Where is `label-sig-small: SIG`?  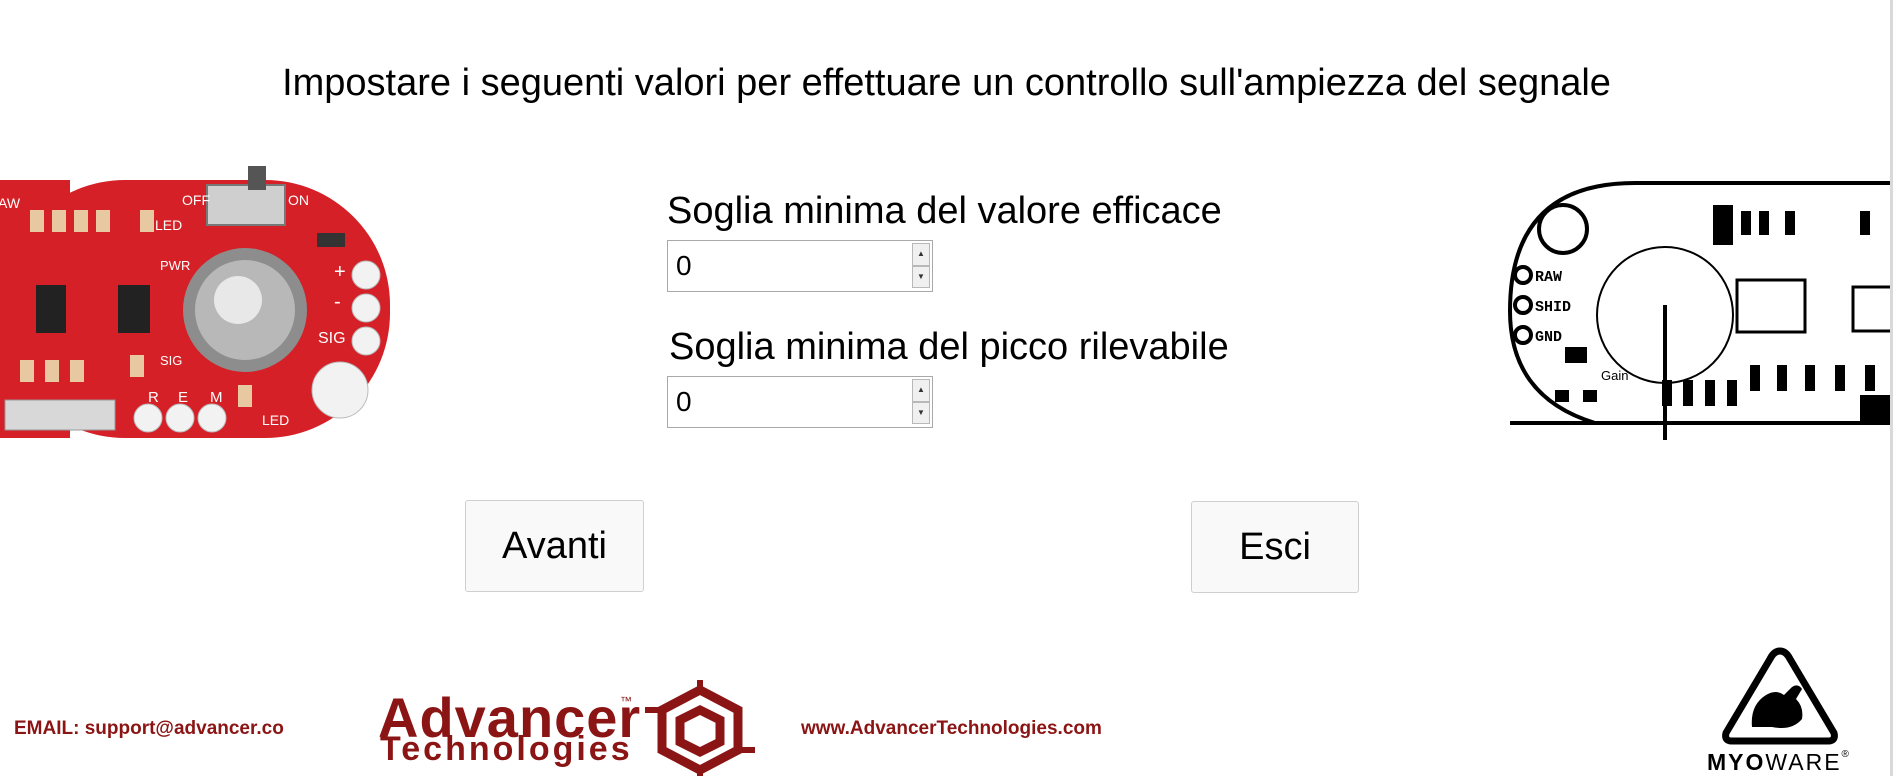
label-sig-small: SIG is located at coordinates (171, 360).